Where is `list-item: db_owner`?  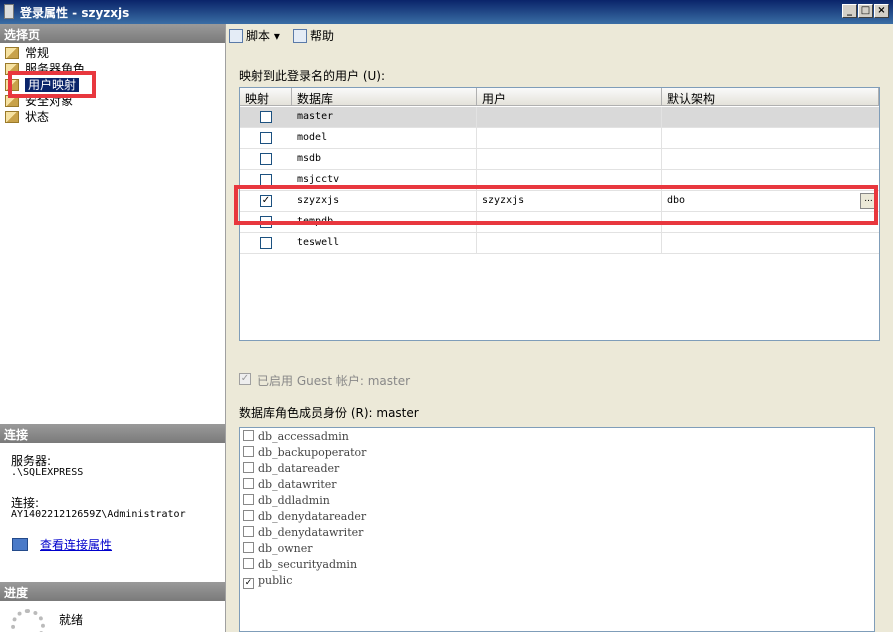
list-item: db_owner is located at coordinates (277, 550).